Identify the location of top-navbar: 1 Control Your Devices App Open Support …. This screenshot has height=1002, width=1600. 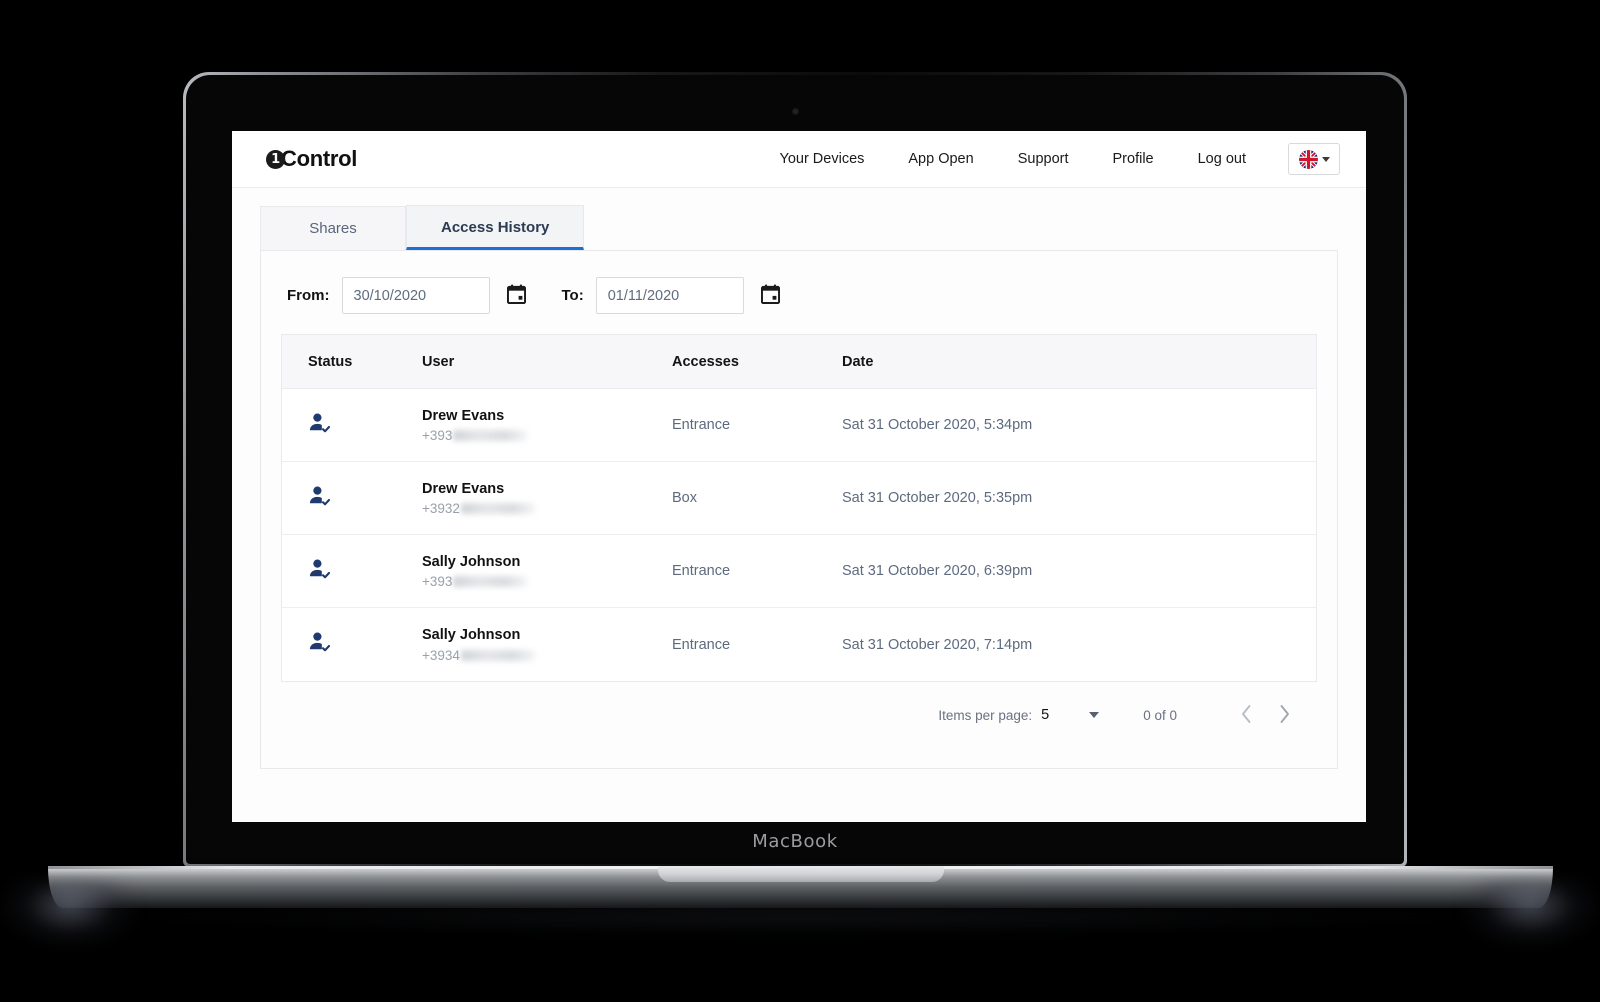
(799, 159).